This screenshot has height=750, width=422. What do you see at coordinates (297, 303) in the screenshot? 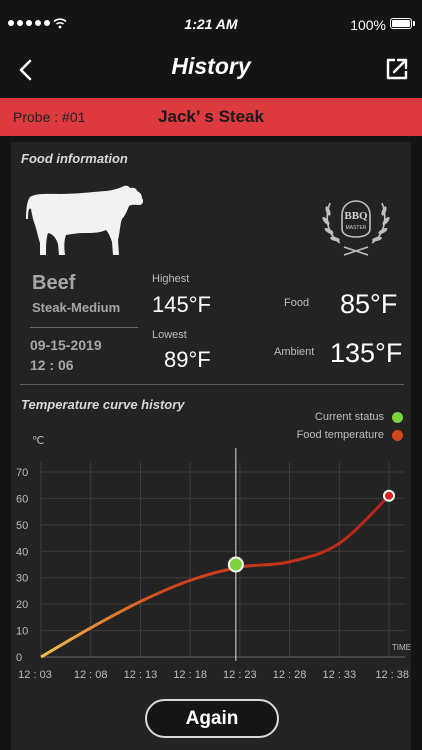
I see `food-temp-label: Food` at bounding box center [297, 303].